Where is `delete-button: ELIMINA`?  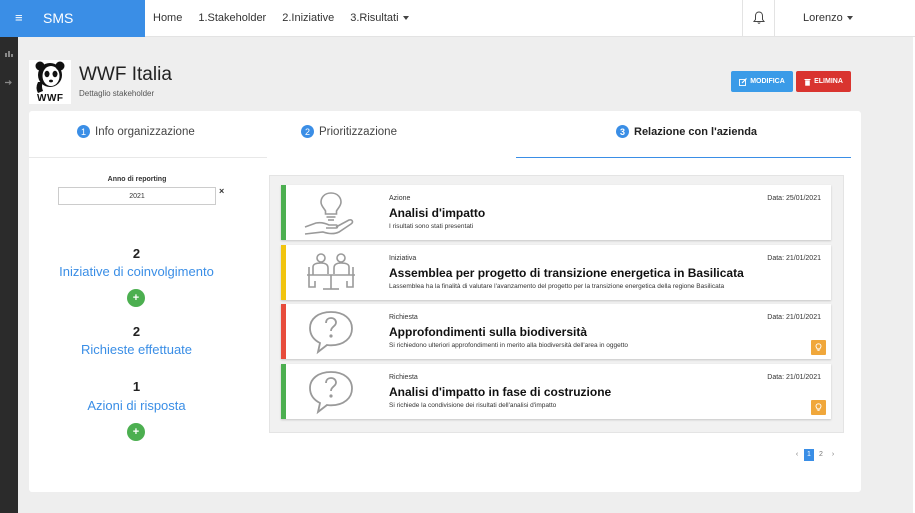
delete-button: ELIMINA is located at coordinates (823, 81).